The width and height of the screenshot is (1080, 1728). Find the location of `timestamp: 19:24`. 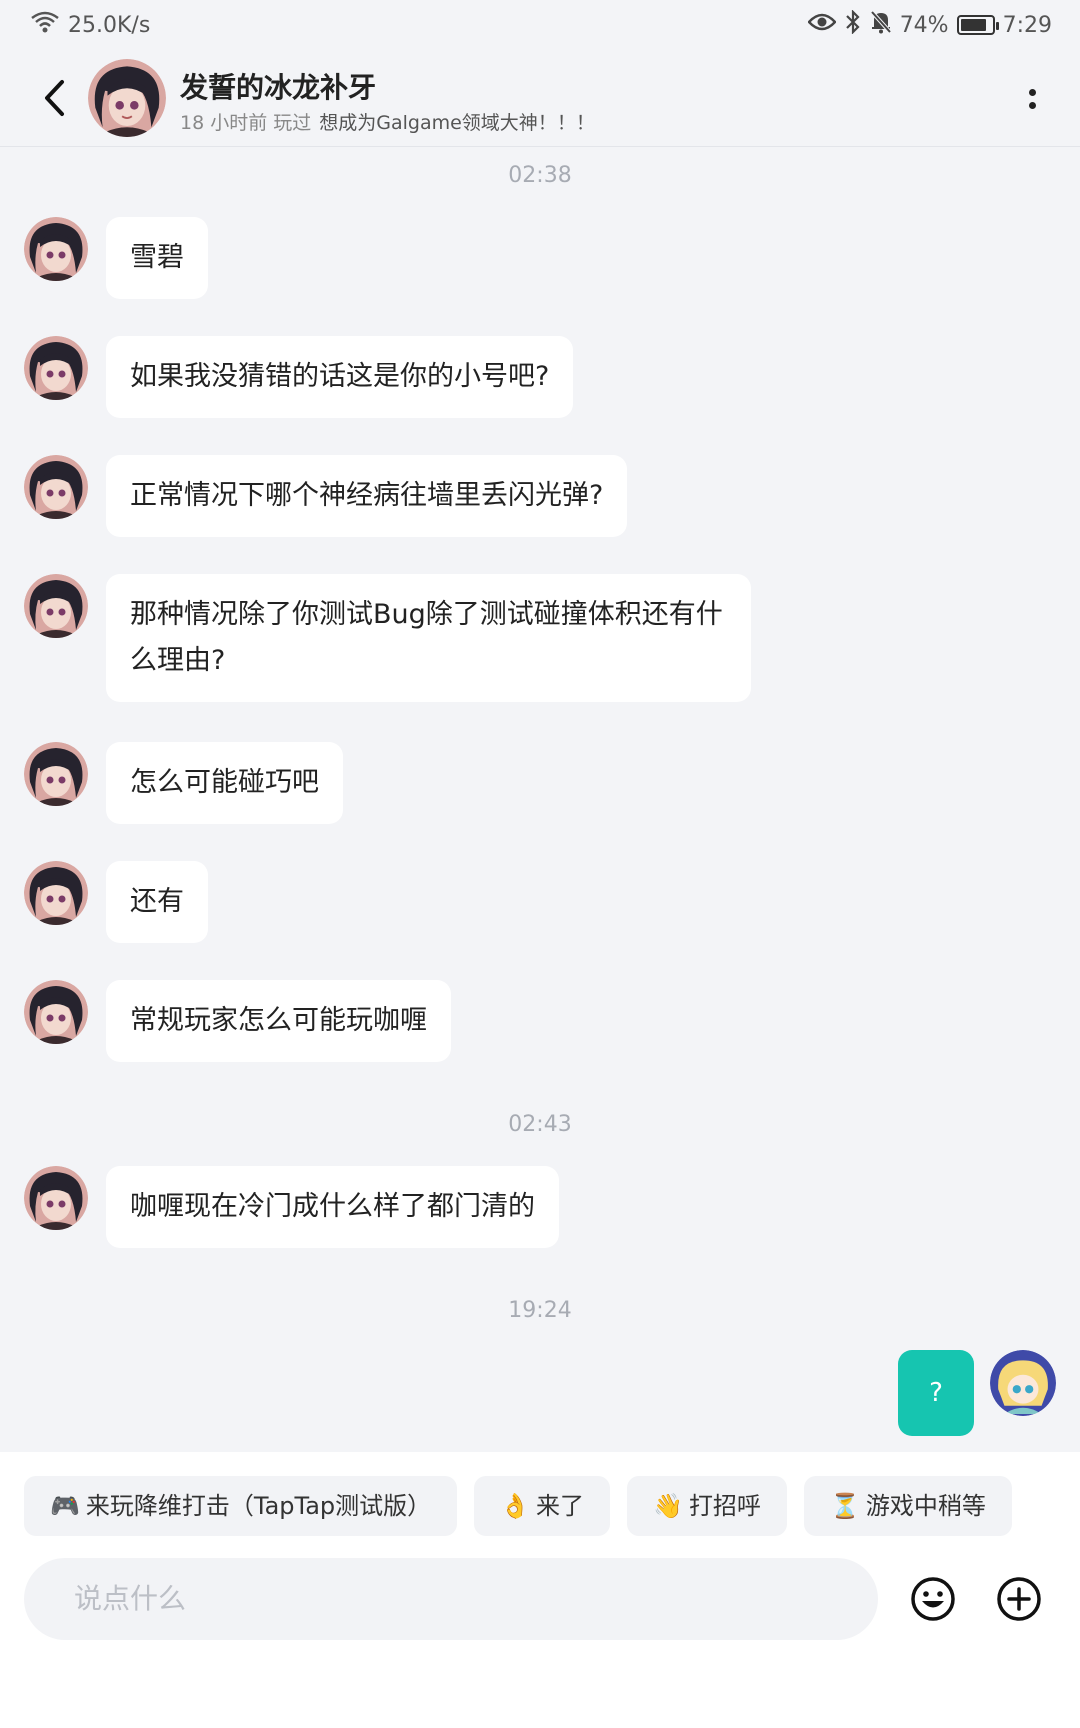

timestamp: 19:24 is located at coordinates (540, 1310).